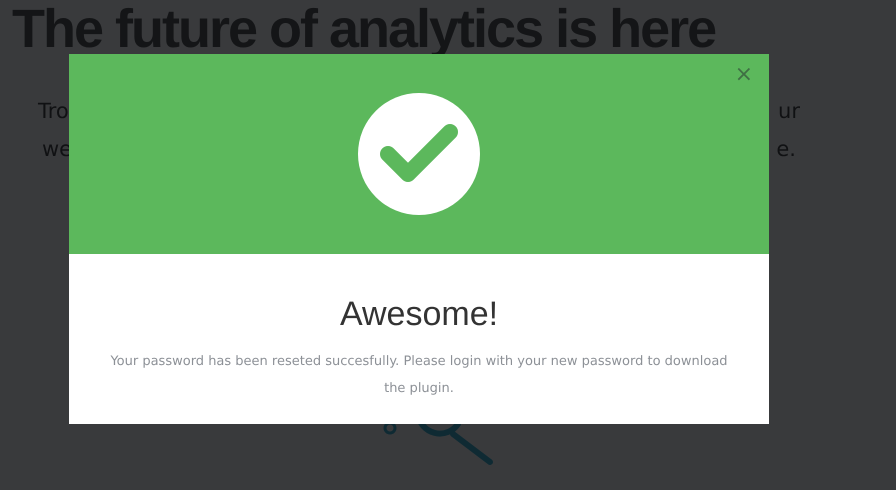 The width and height of the screenshot is (896, 490). What do you see at coordinates (743, 75) in the screenshot?
I see `close-button: ×` at bounding box center [743, 75].